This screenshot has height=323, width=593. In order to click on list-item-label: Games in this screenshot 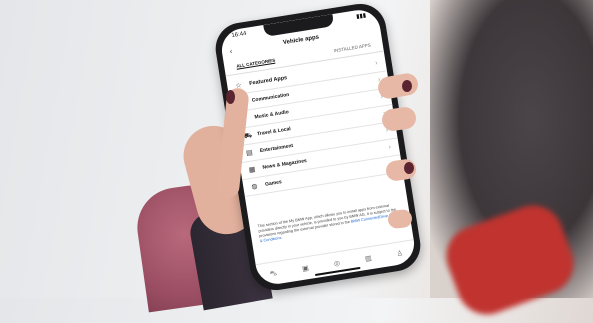, I will do `click(273, 183)`.